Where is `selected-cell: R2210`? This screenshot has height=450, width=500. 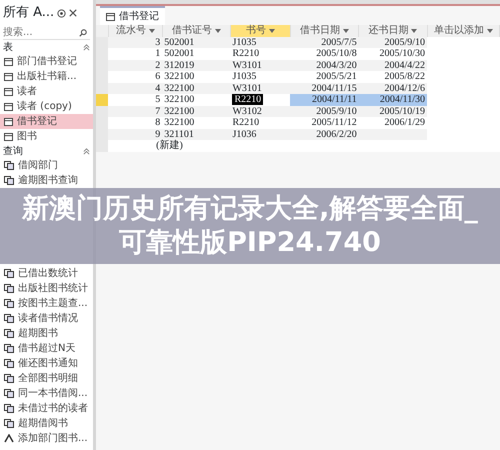 selected-cell: R2210 is located at coordinates (248, 100).